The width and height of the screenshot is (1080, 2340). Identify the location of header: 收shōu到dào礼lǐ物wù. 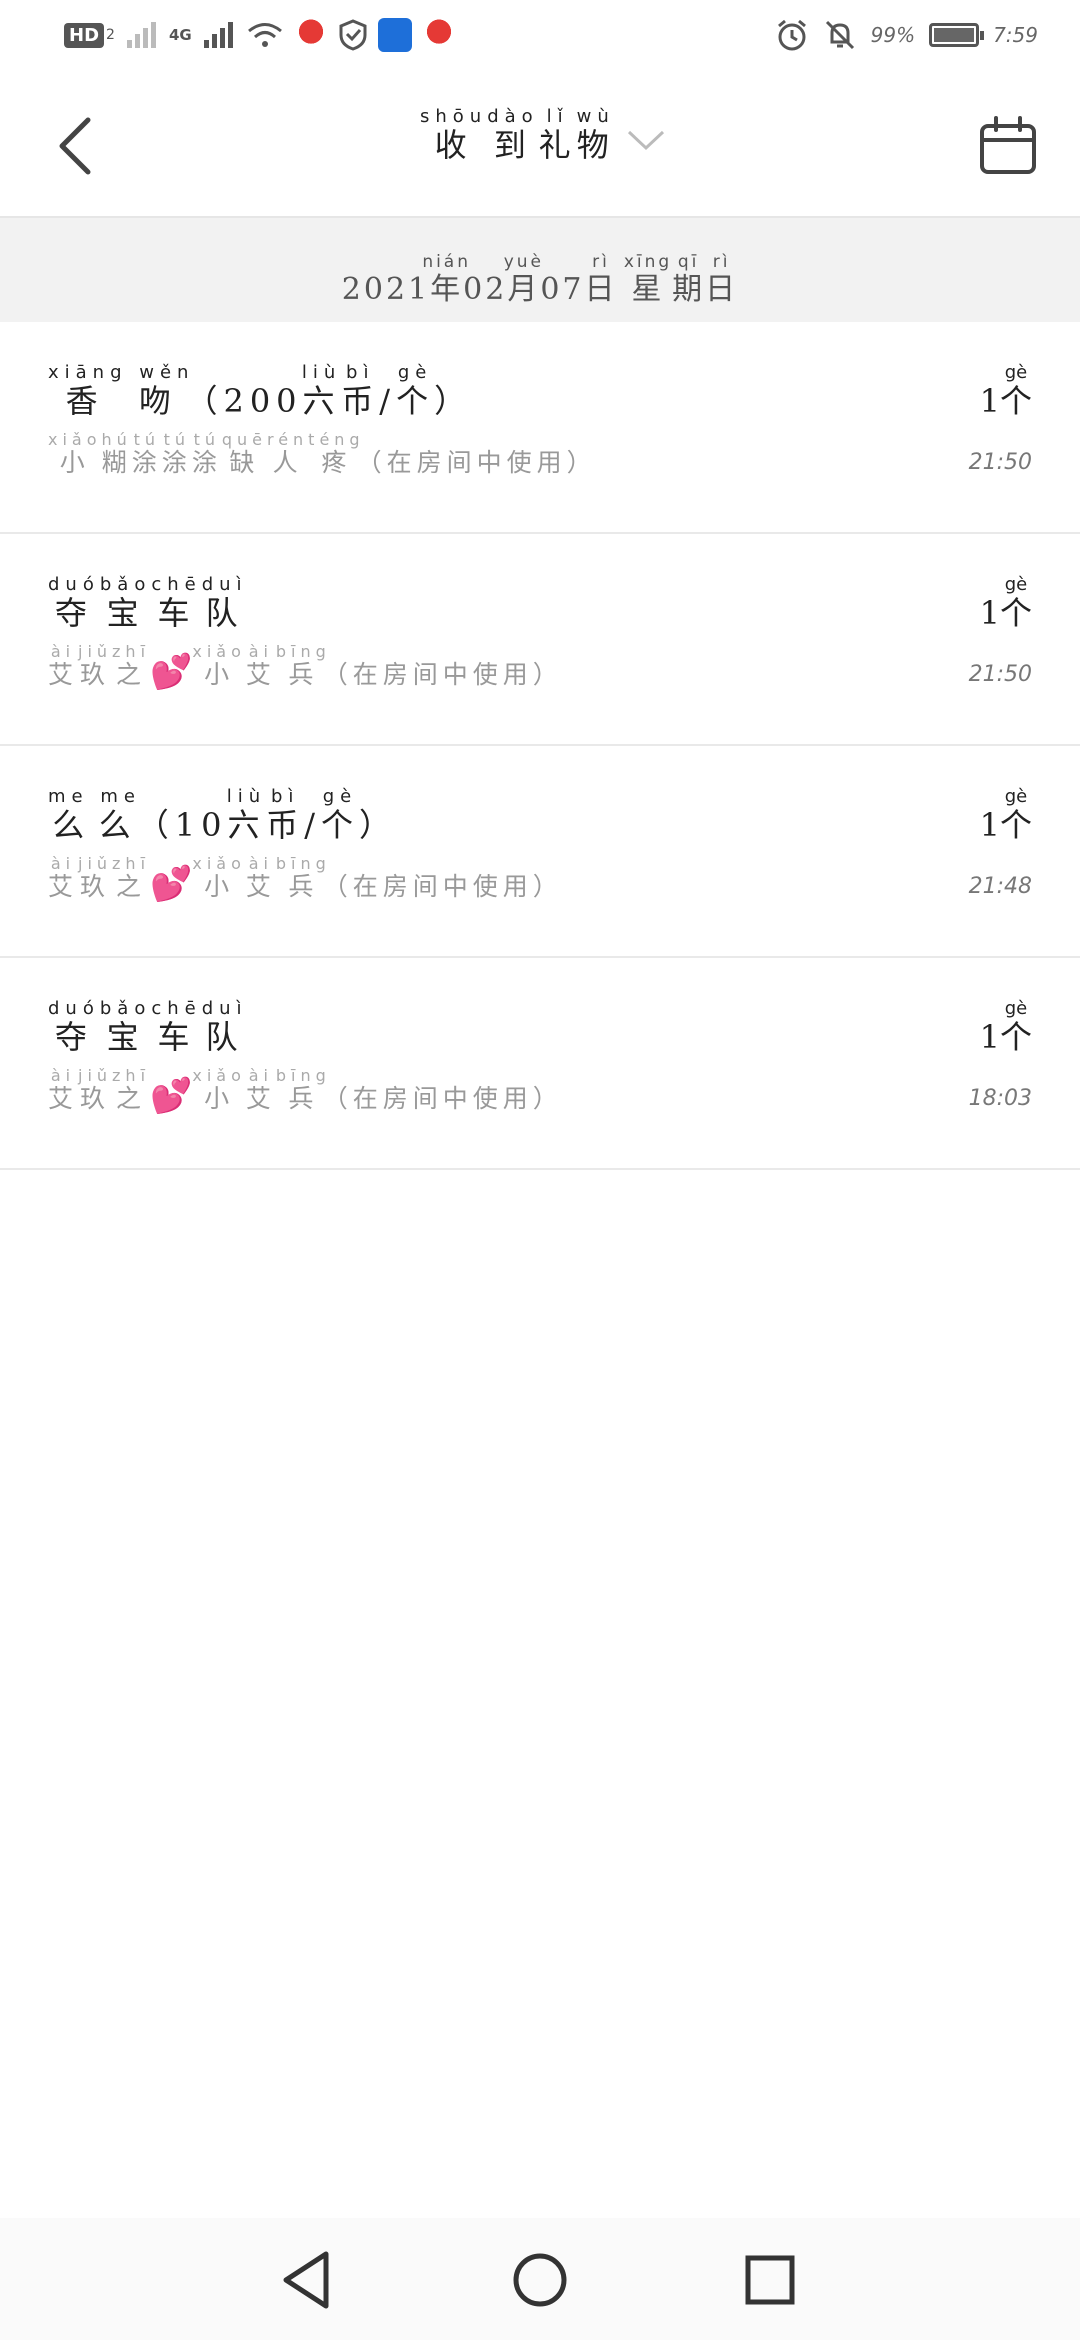
(540, 147).